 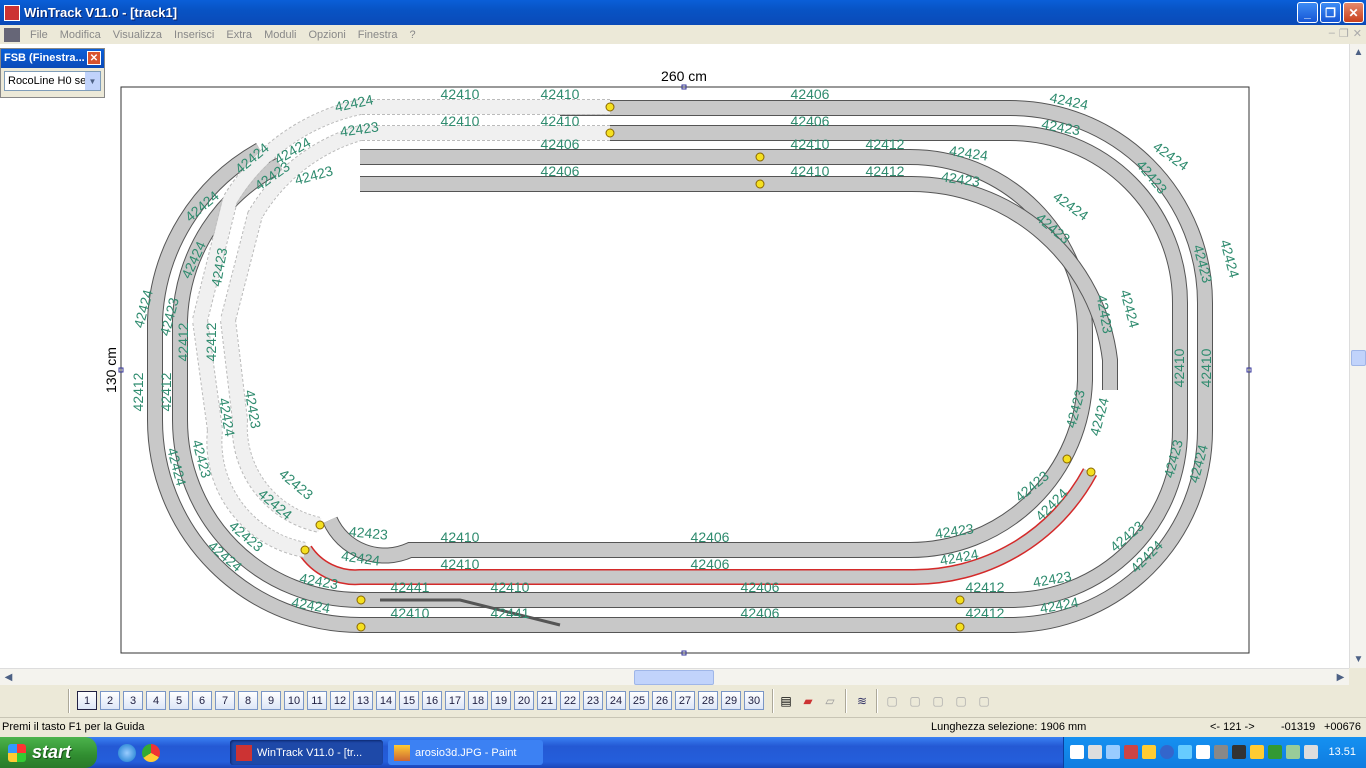 What do you see at coordinates (1298, 727) in the screenshot?
I see `cursor-x: -01319` at bounding box center [1298, 727].